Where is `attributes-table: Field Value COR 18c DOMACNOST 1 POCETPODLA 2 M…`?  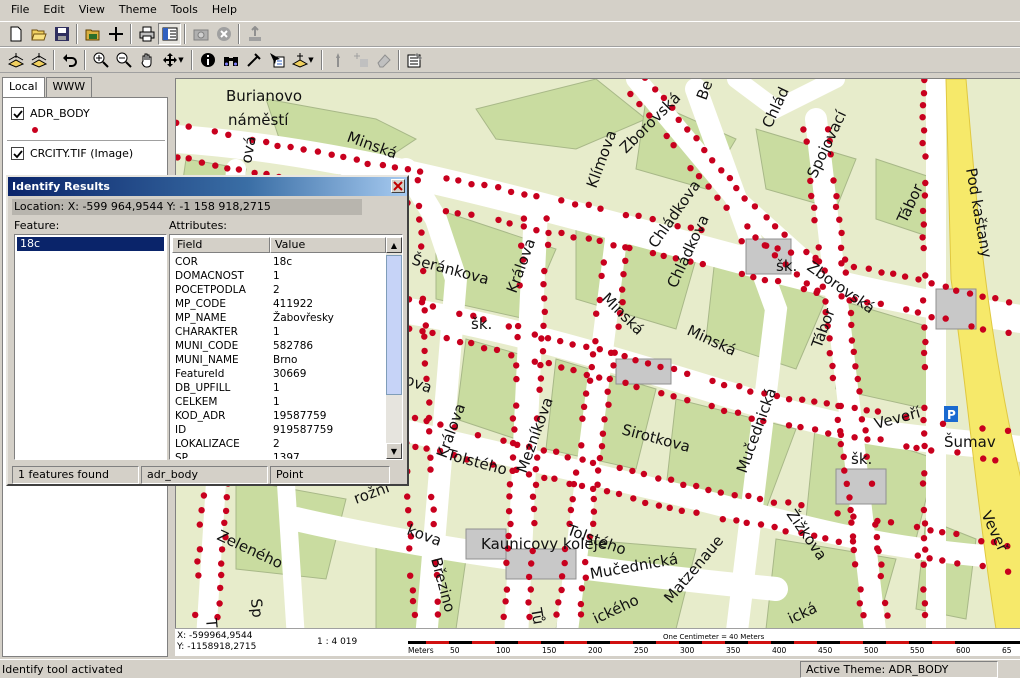 attributes-table: Field Value COR 18c DOMACNOST 1 POCETPODLA 2 M… is located at coordinates (286, 347).